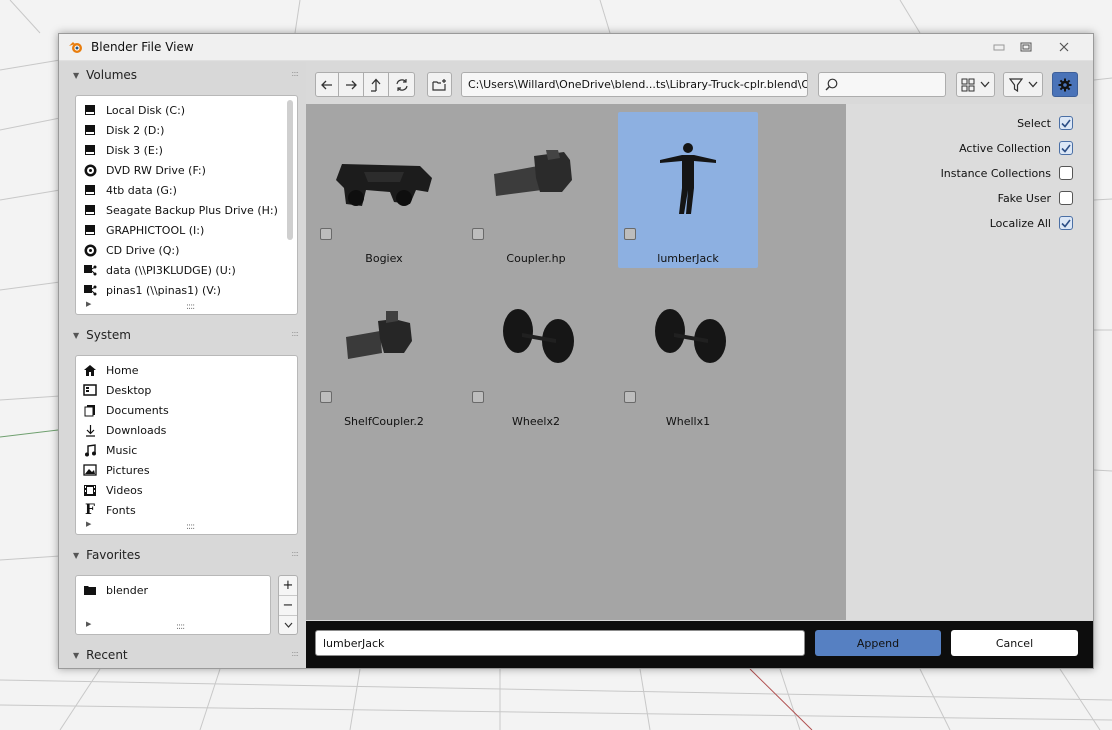 The height and width of the screenshot is (730, 1112). Describe the element at coordinates (133, 110) in the screenshot. I see `volume-item: Local Disk (C:)` at that location.